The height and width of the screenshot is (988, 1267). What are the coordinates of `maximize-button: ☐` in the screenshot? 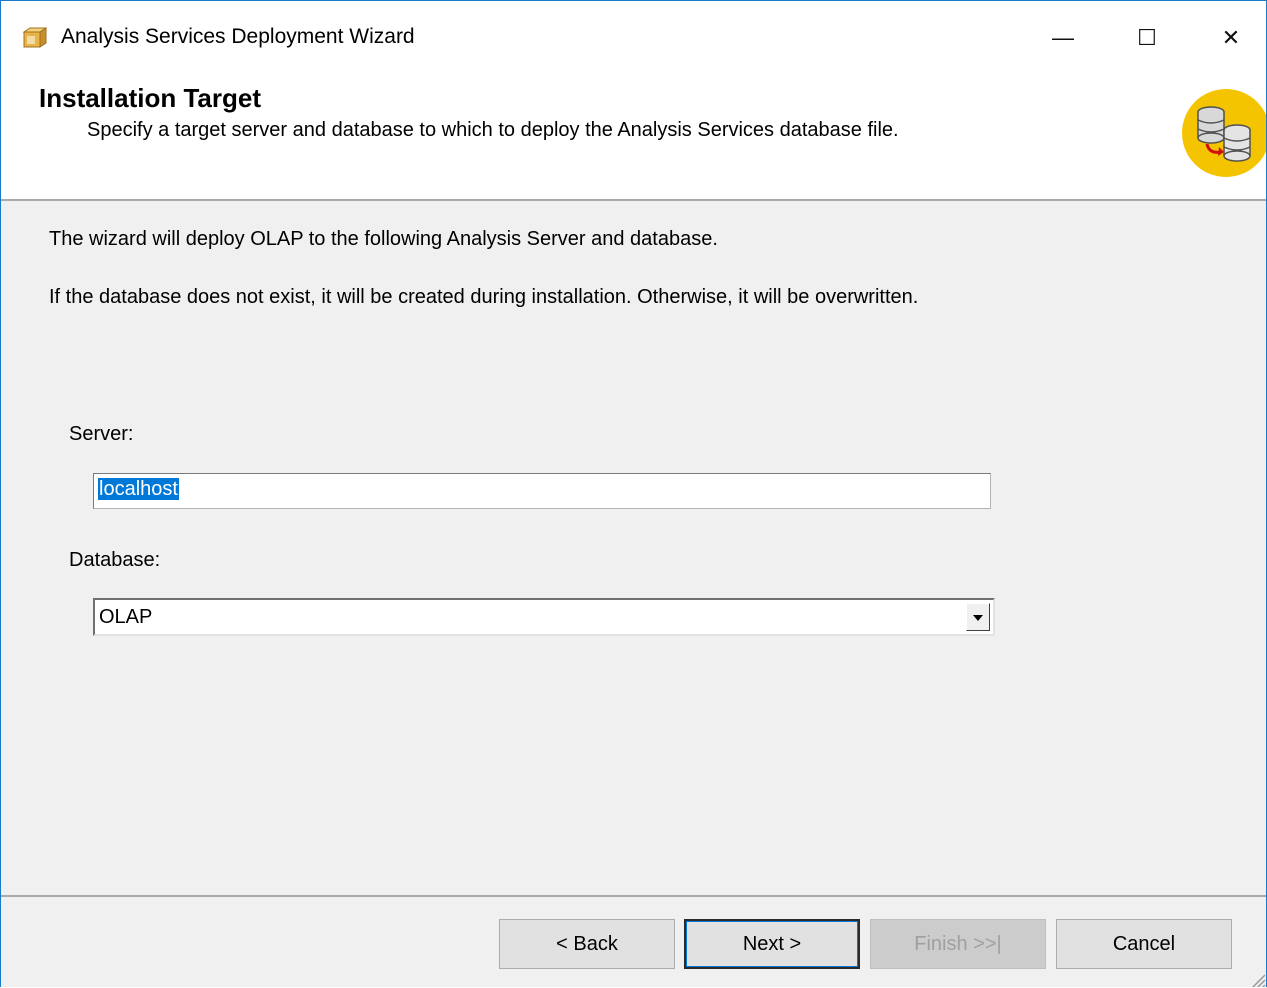 It's located at (1147, 38).